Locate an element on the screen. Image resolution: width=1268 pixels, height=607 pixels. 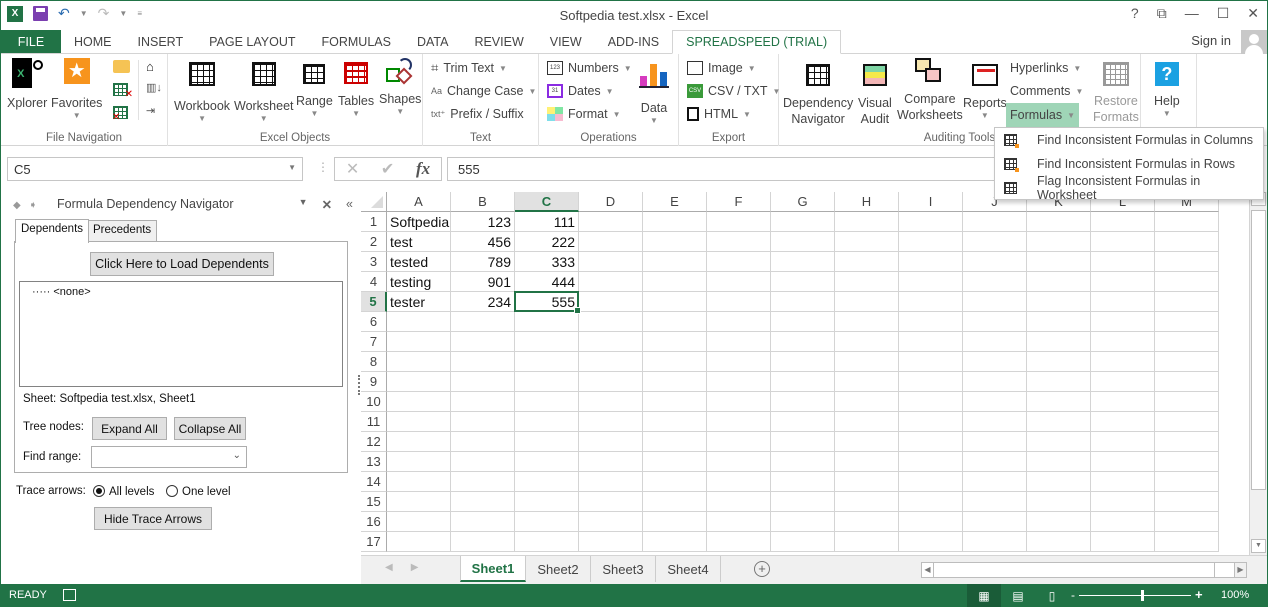
cell-f6 is located at coordinates (739, 322).